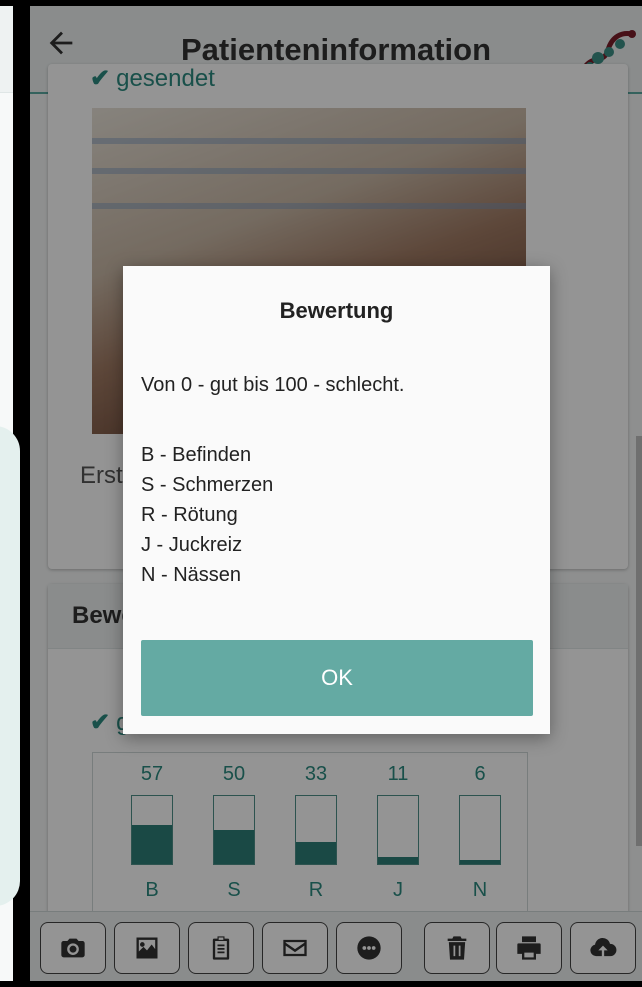  I want to click on ok-button: OK, so click(337, 678).